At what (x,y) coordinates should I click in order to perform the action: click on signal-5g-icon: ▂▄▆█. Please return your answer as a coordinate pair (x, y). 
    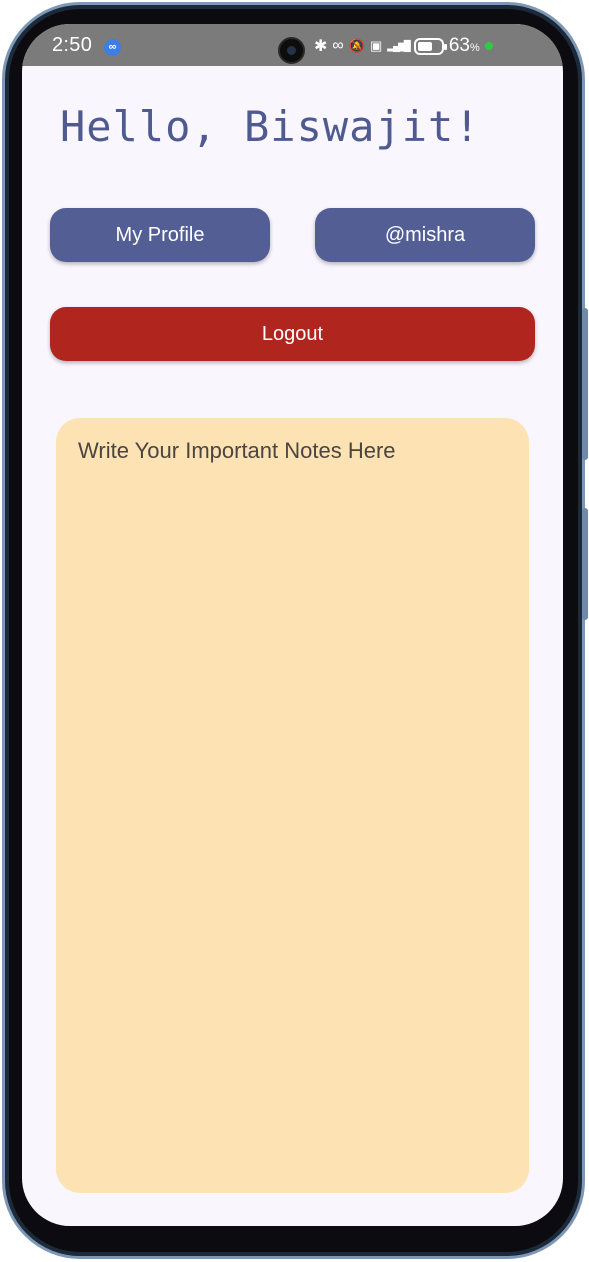
    Looking at the image, I should click on (399, 46).